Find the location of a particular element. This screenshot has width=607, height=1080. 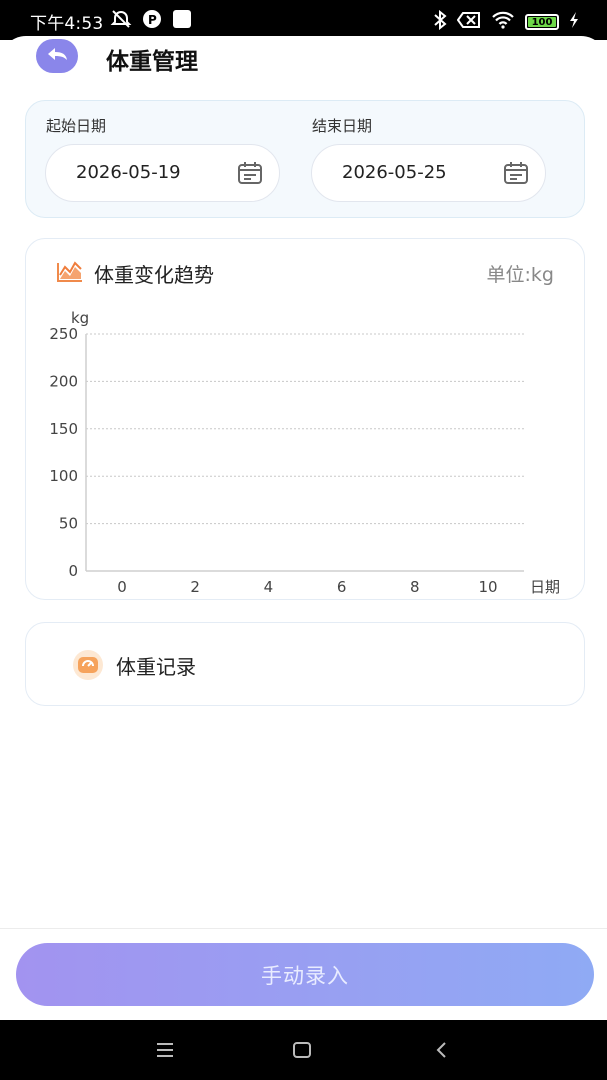

bluetooth-icon is located at coordinates (440, 21).